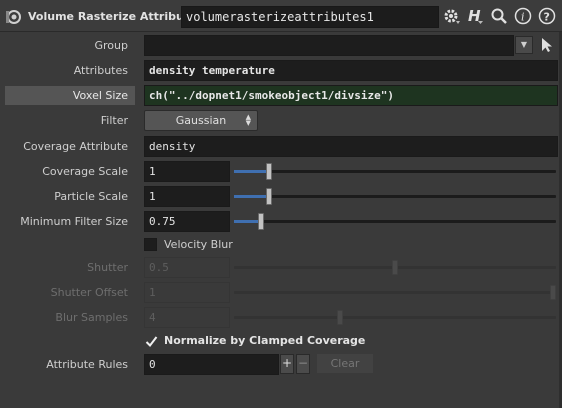 The height and width of the screenshot is (408, 562). Describe the element at coordinates (114, 120) in the screenshot. I see `filter-label: Filter` at that location.